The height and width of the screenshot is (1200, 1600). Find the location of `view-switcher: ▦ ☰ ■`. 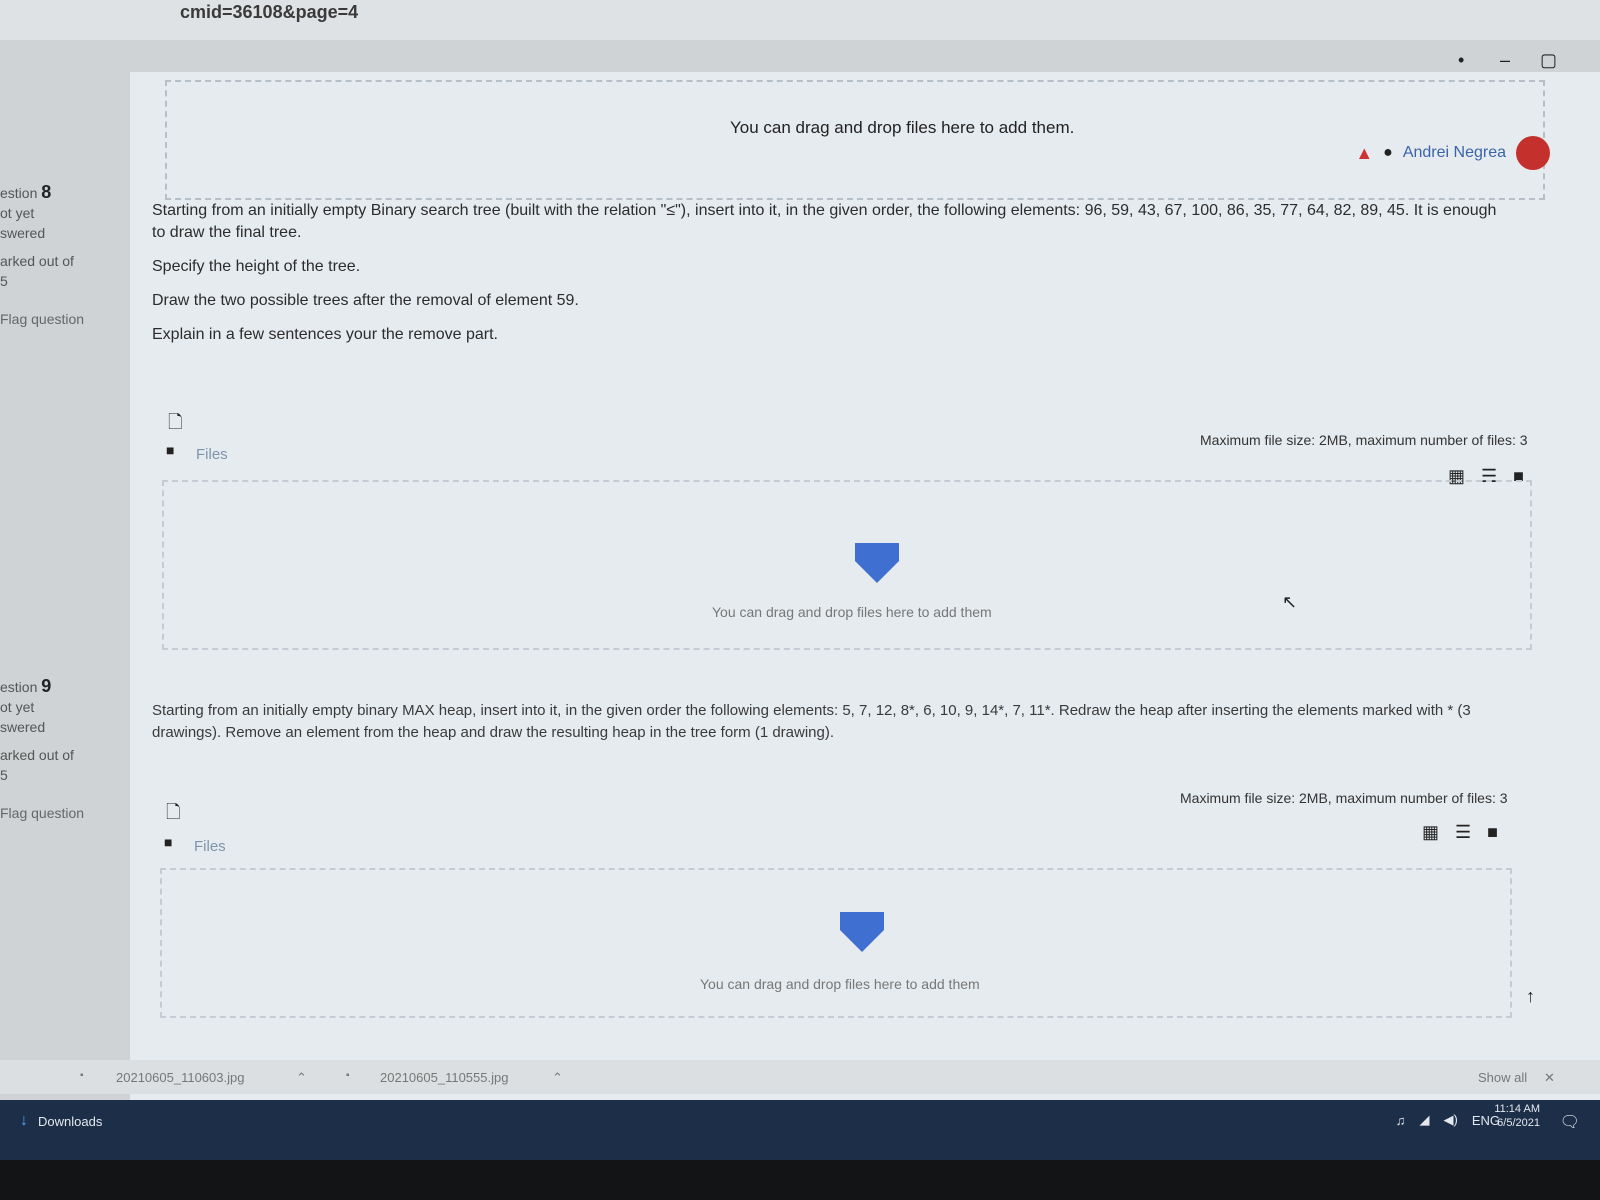

view-switcher: ▦ ☰ ■ is located at coordinates (1460, 832).